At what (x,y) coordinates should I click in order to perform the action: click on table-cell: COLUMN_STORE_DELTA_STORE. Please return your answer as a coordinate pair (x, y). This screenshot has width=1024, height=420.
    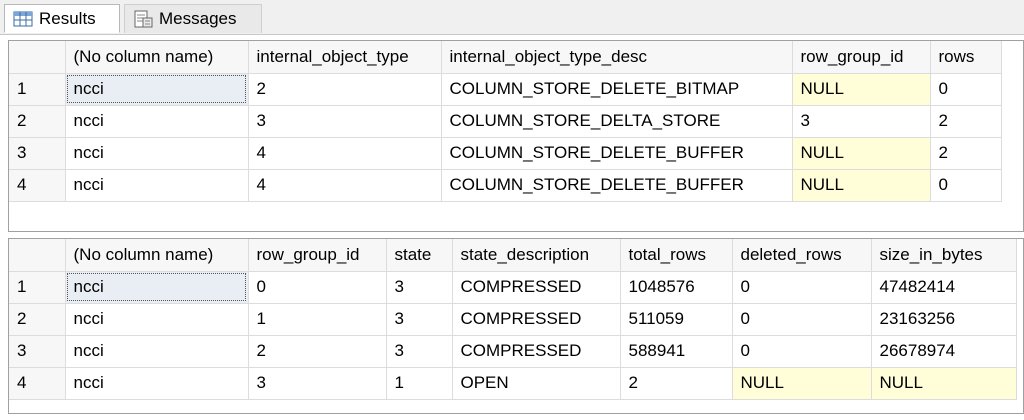
    Looking at the image, I should click on (617, 121).